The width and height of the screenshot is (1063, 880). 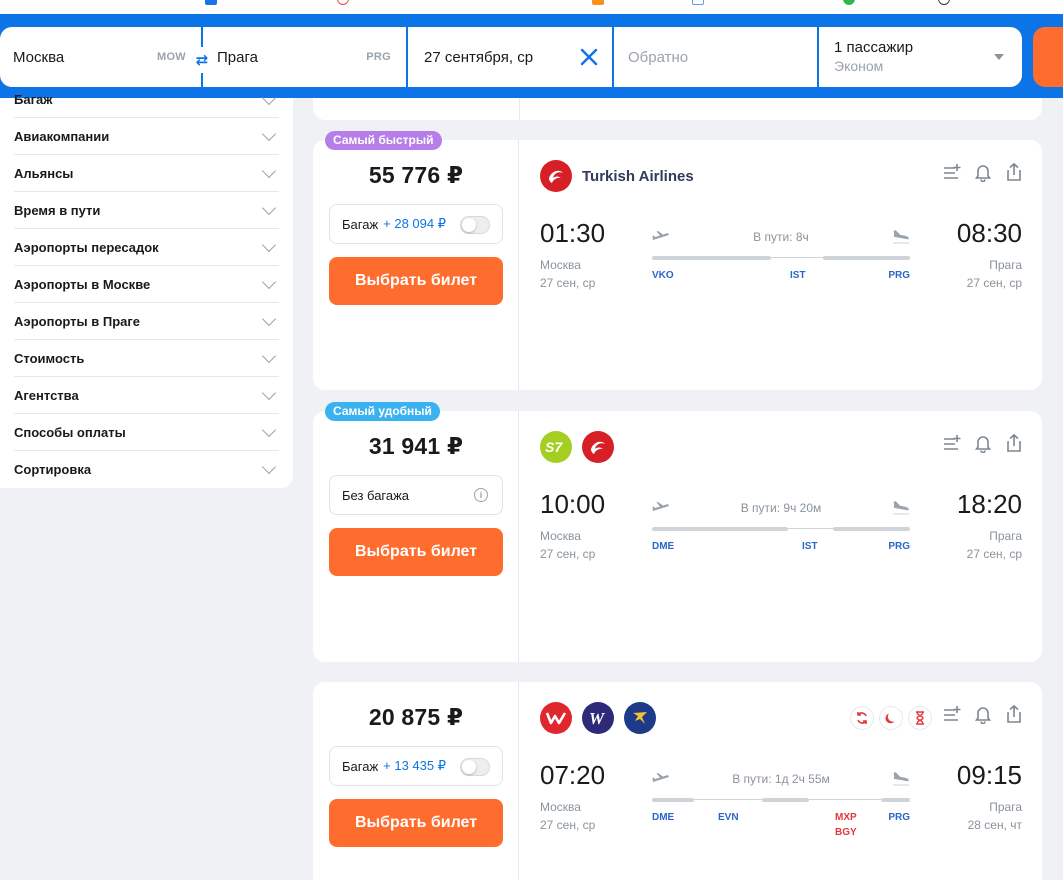 What do you see at coordinates (146, 173) in the screenshot?
I see `filter-alliances: Альянсы` at bounding box center [146, 173].